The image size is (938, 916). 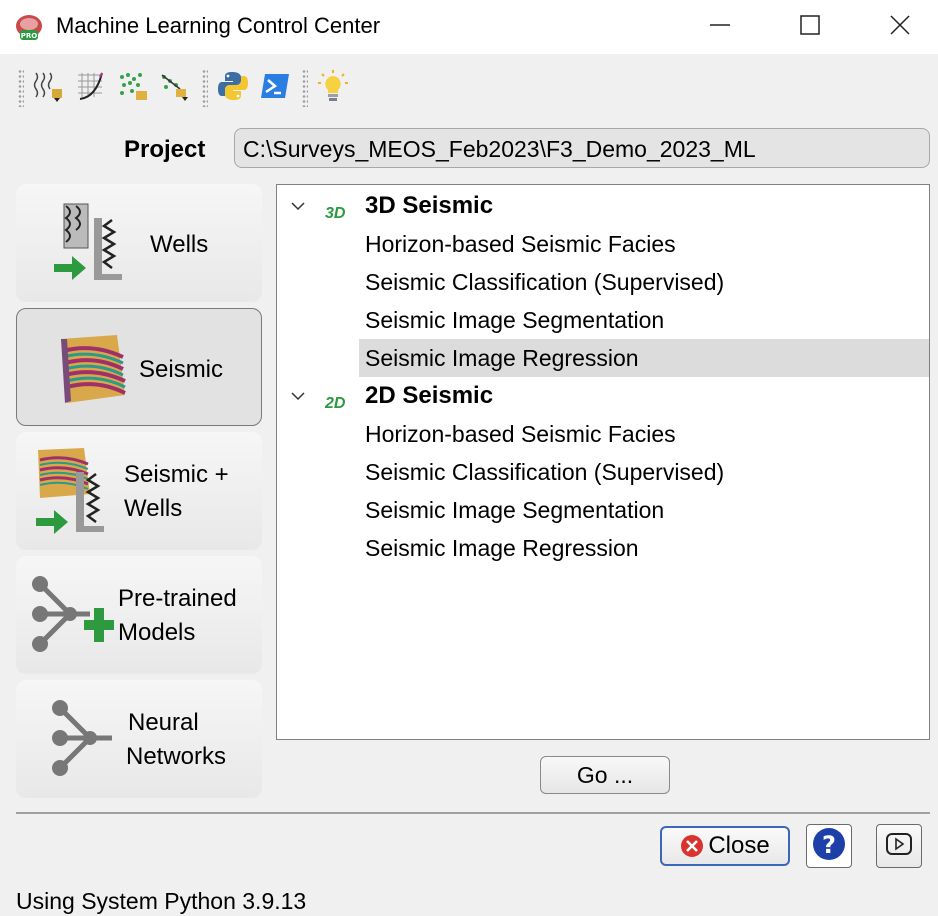 I want to click on tree-group-2d-seismic: 2D 2D Seismic, so click(x=603, y=396).